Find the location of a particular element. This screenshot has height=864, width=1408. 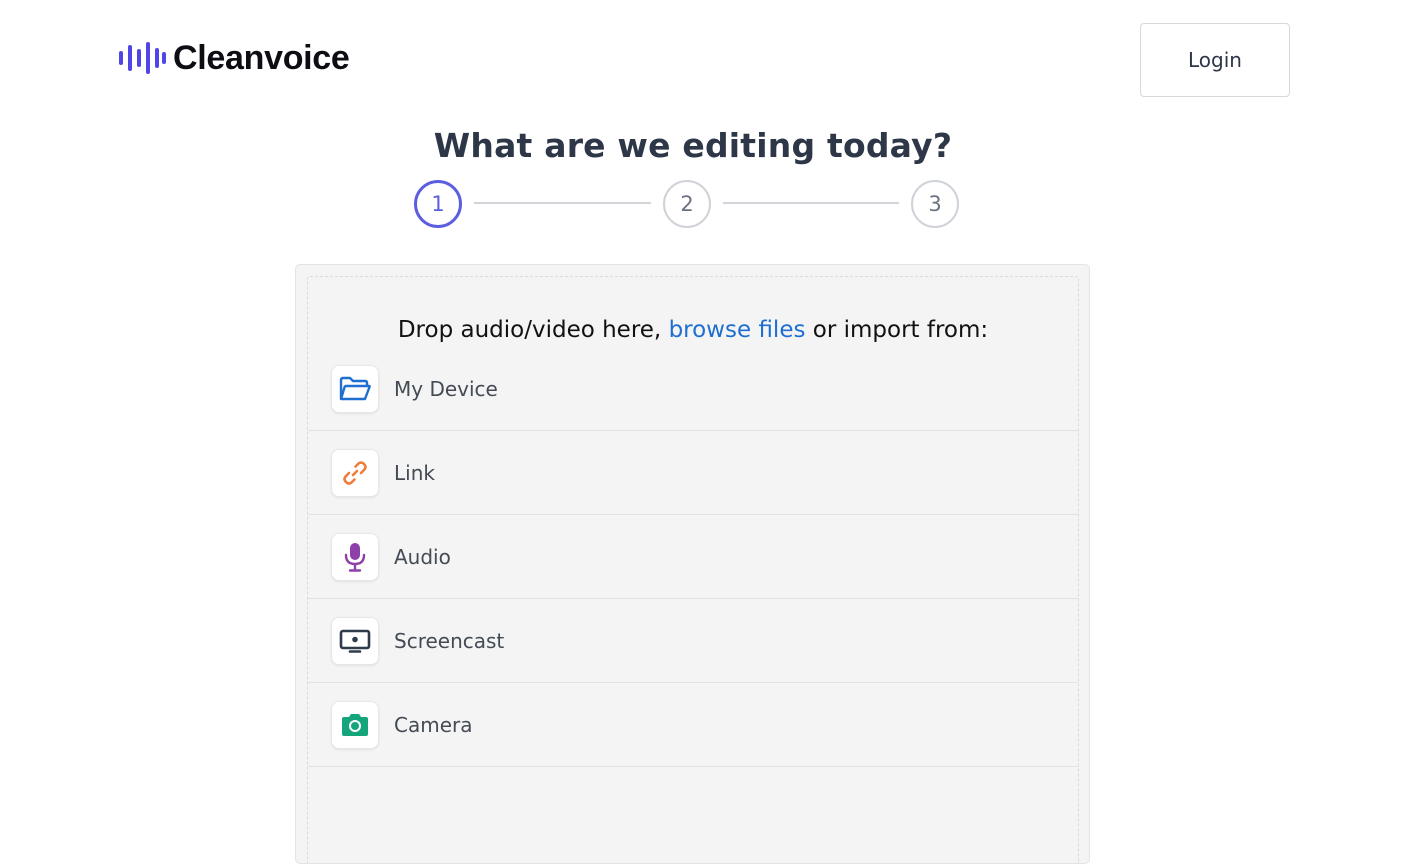

source-label: Camera is located at coordinates (433, 724).